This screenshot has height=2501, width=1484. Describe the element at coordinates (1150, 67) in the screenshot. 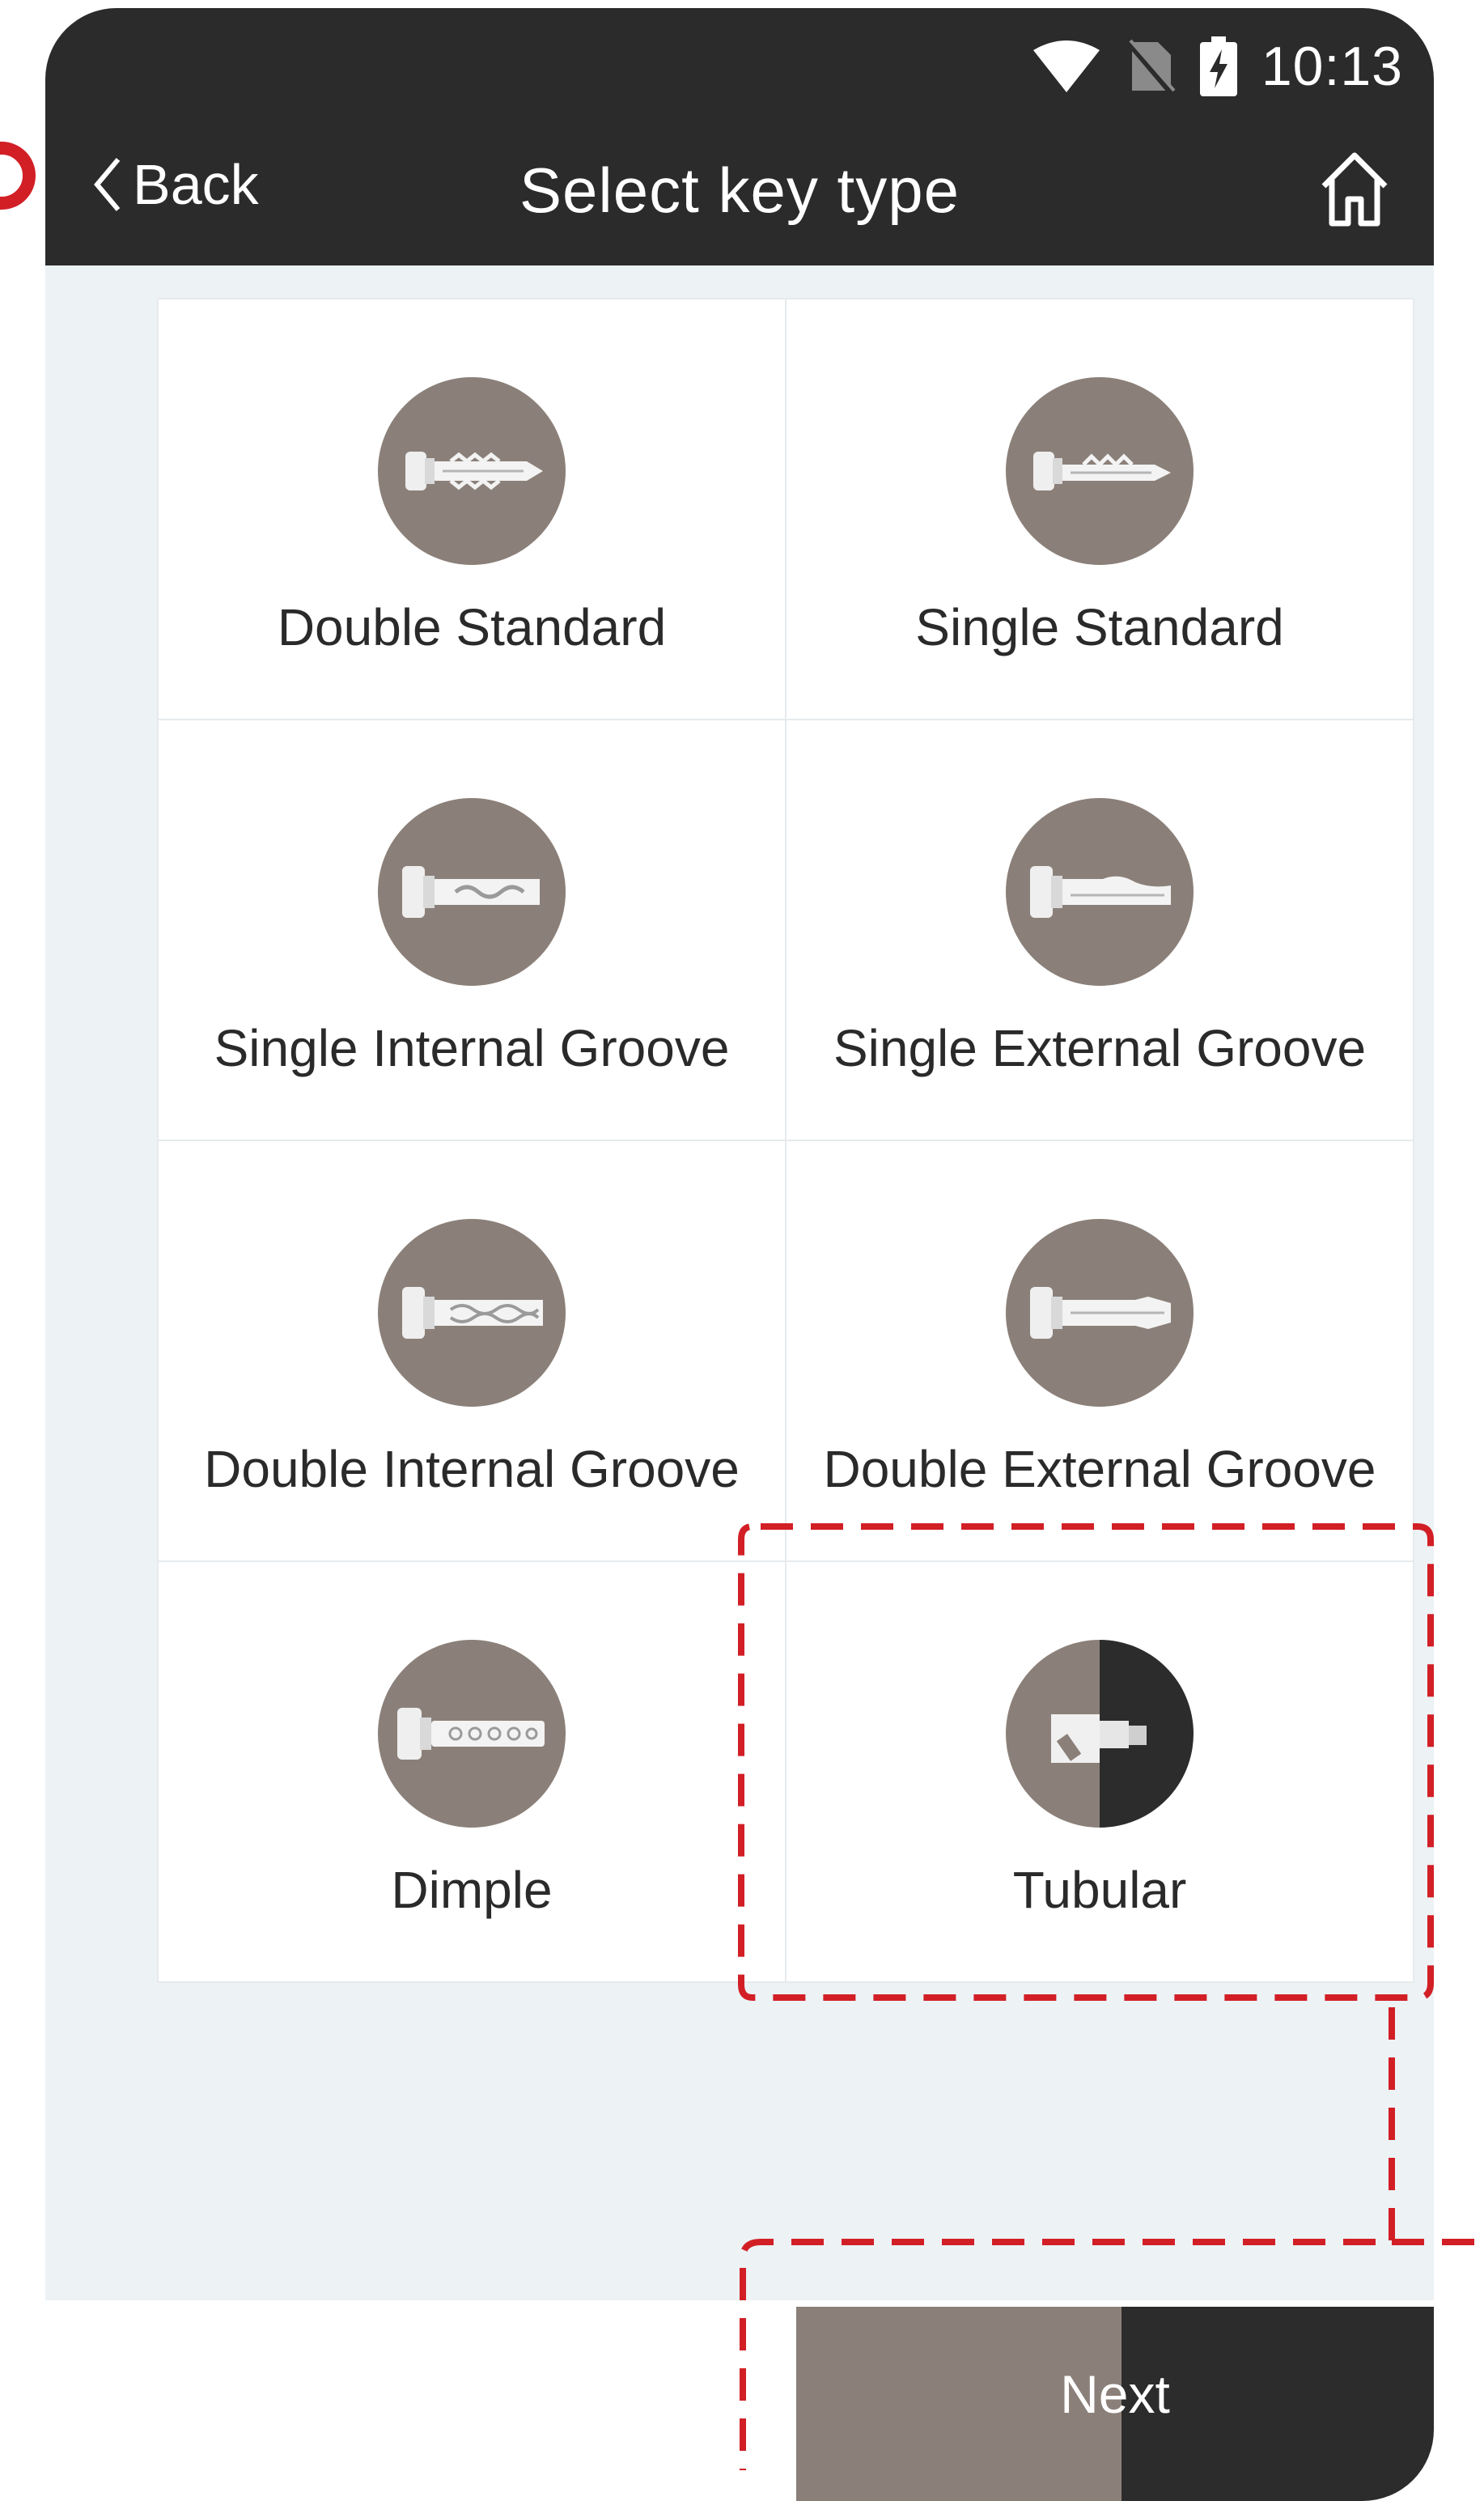

I see `no-sim-icon` at that location.